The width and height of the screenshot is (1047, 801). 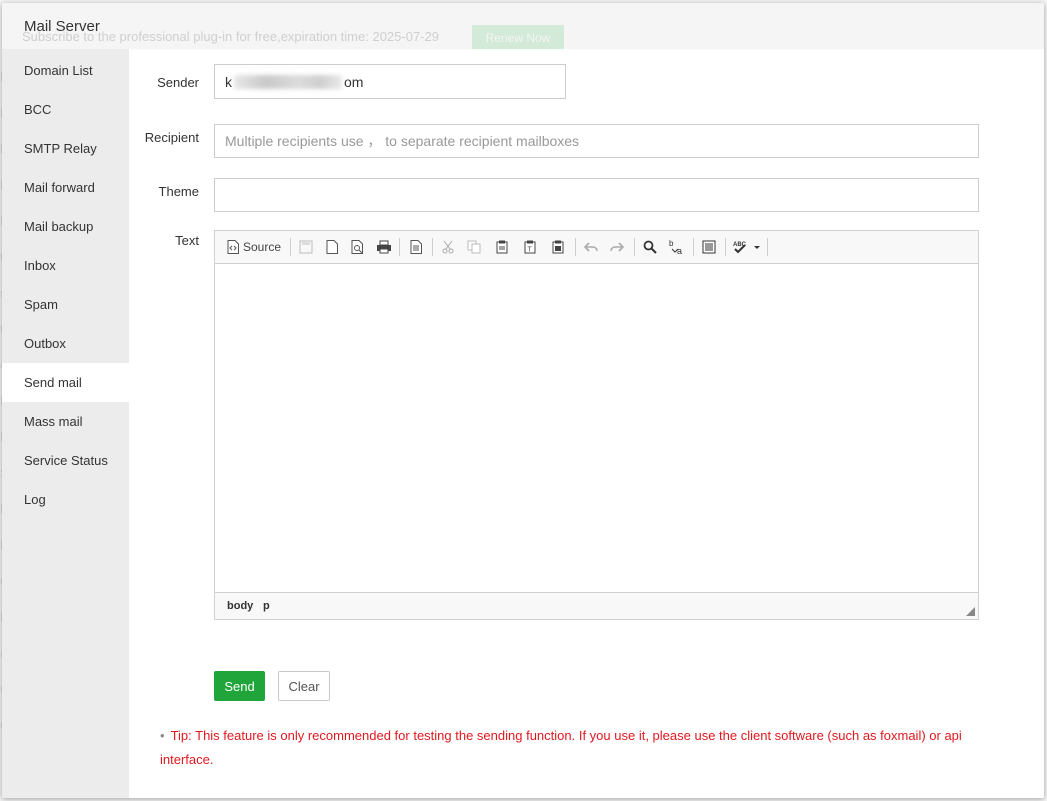 I want to click on sidebar-item-inbox: Inbox, so click(x=65, y=265).